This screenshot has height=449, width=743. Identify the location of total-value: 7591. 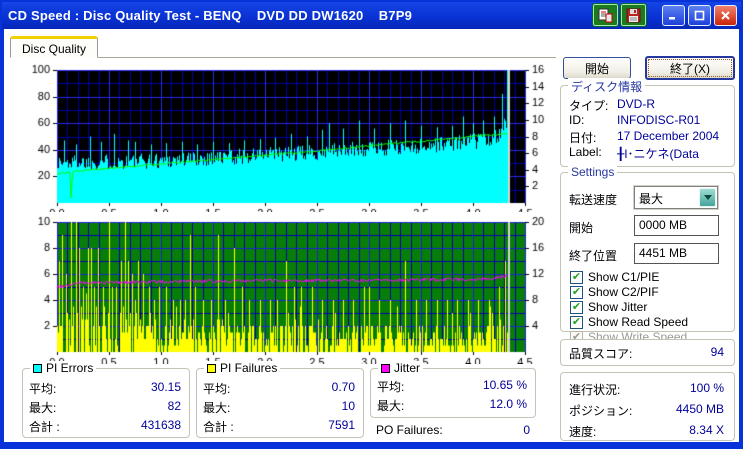
(341, 425).